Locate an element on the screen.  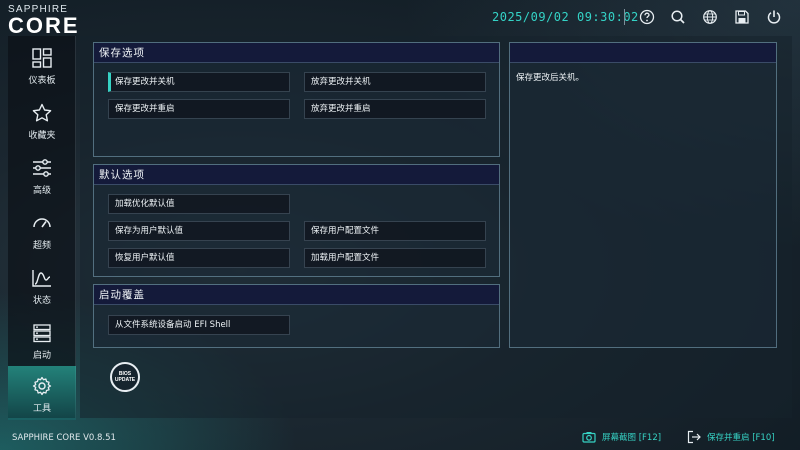
save-and-reboot-button: 保存并重启 [F10] is located at coordinates (731, 437).